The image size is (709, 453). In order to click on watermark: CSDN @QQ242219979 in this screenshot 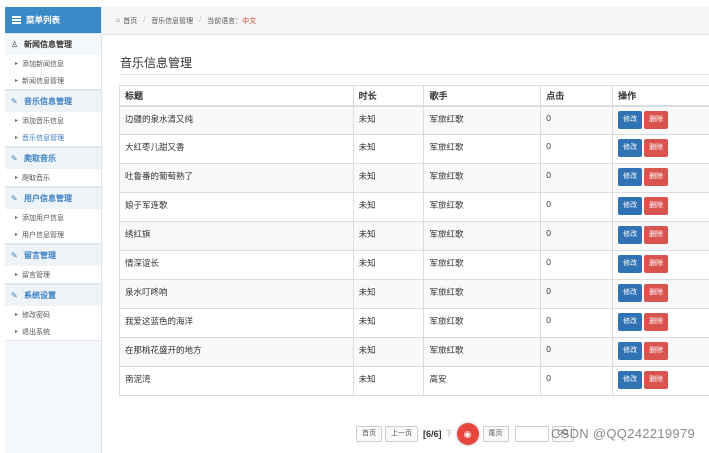, I will do `click(622, 433)`.